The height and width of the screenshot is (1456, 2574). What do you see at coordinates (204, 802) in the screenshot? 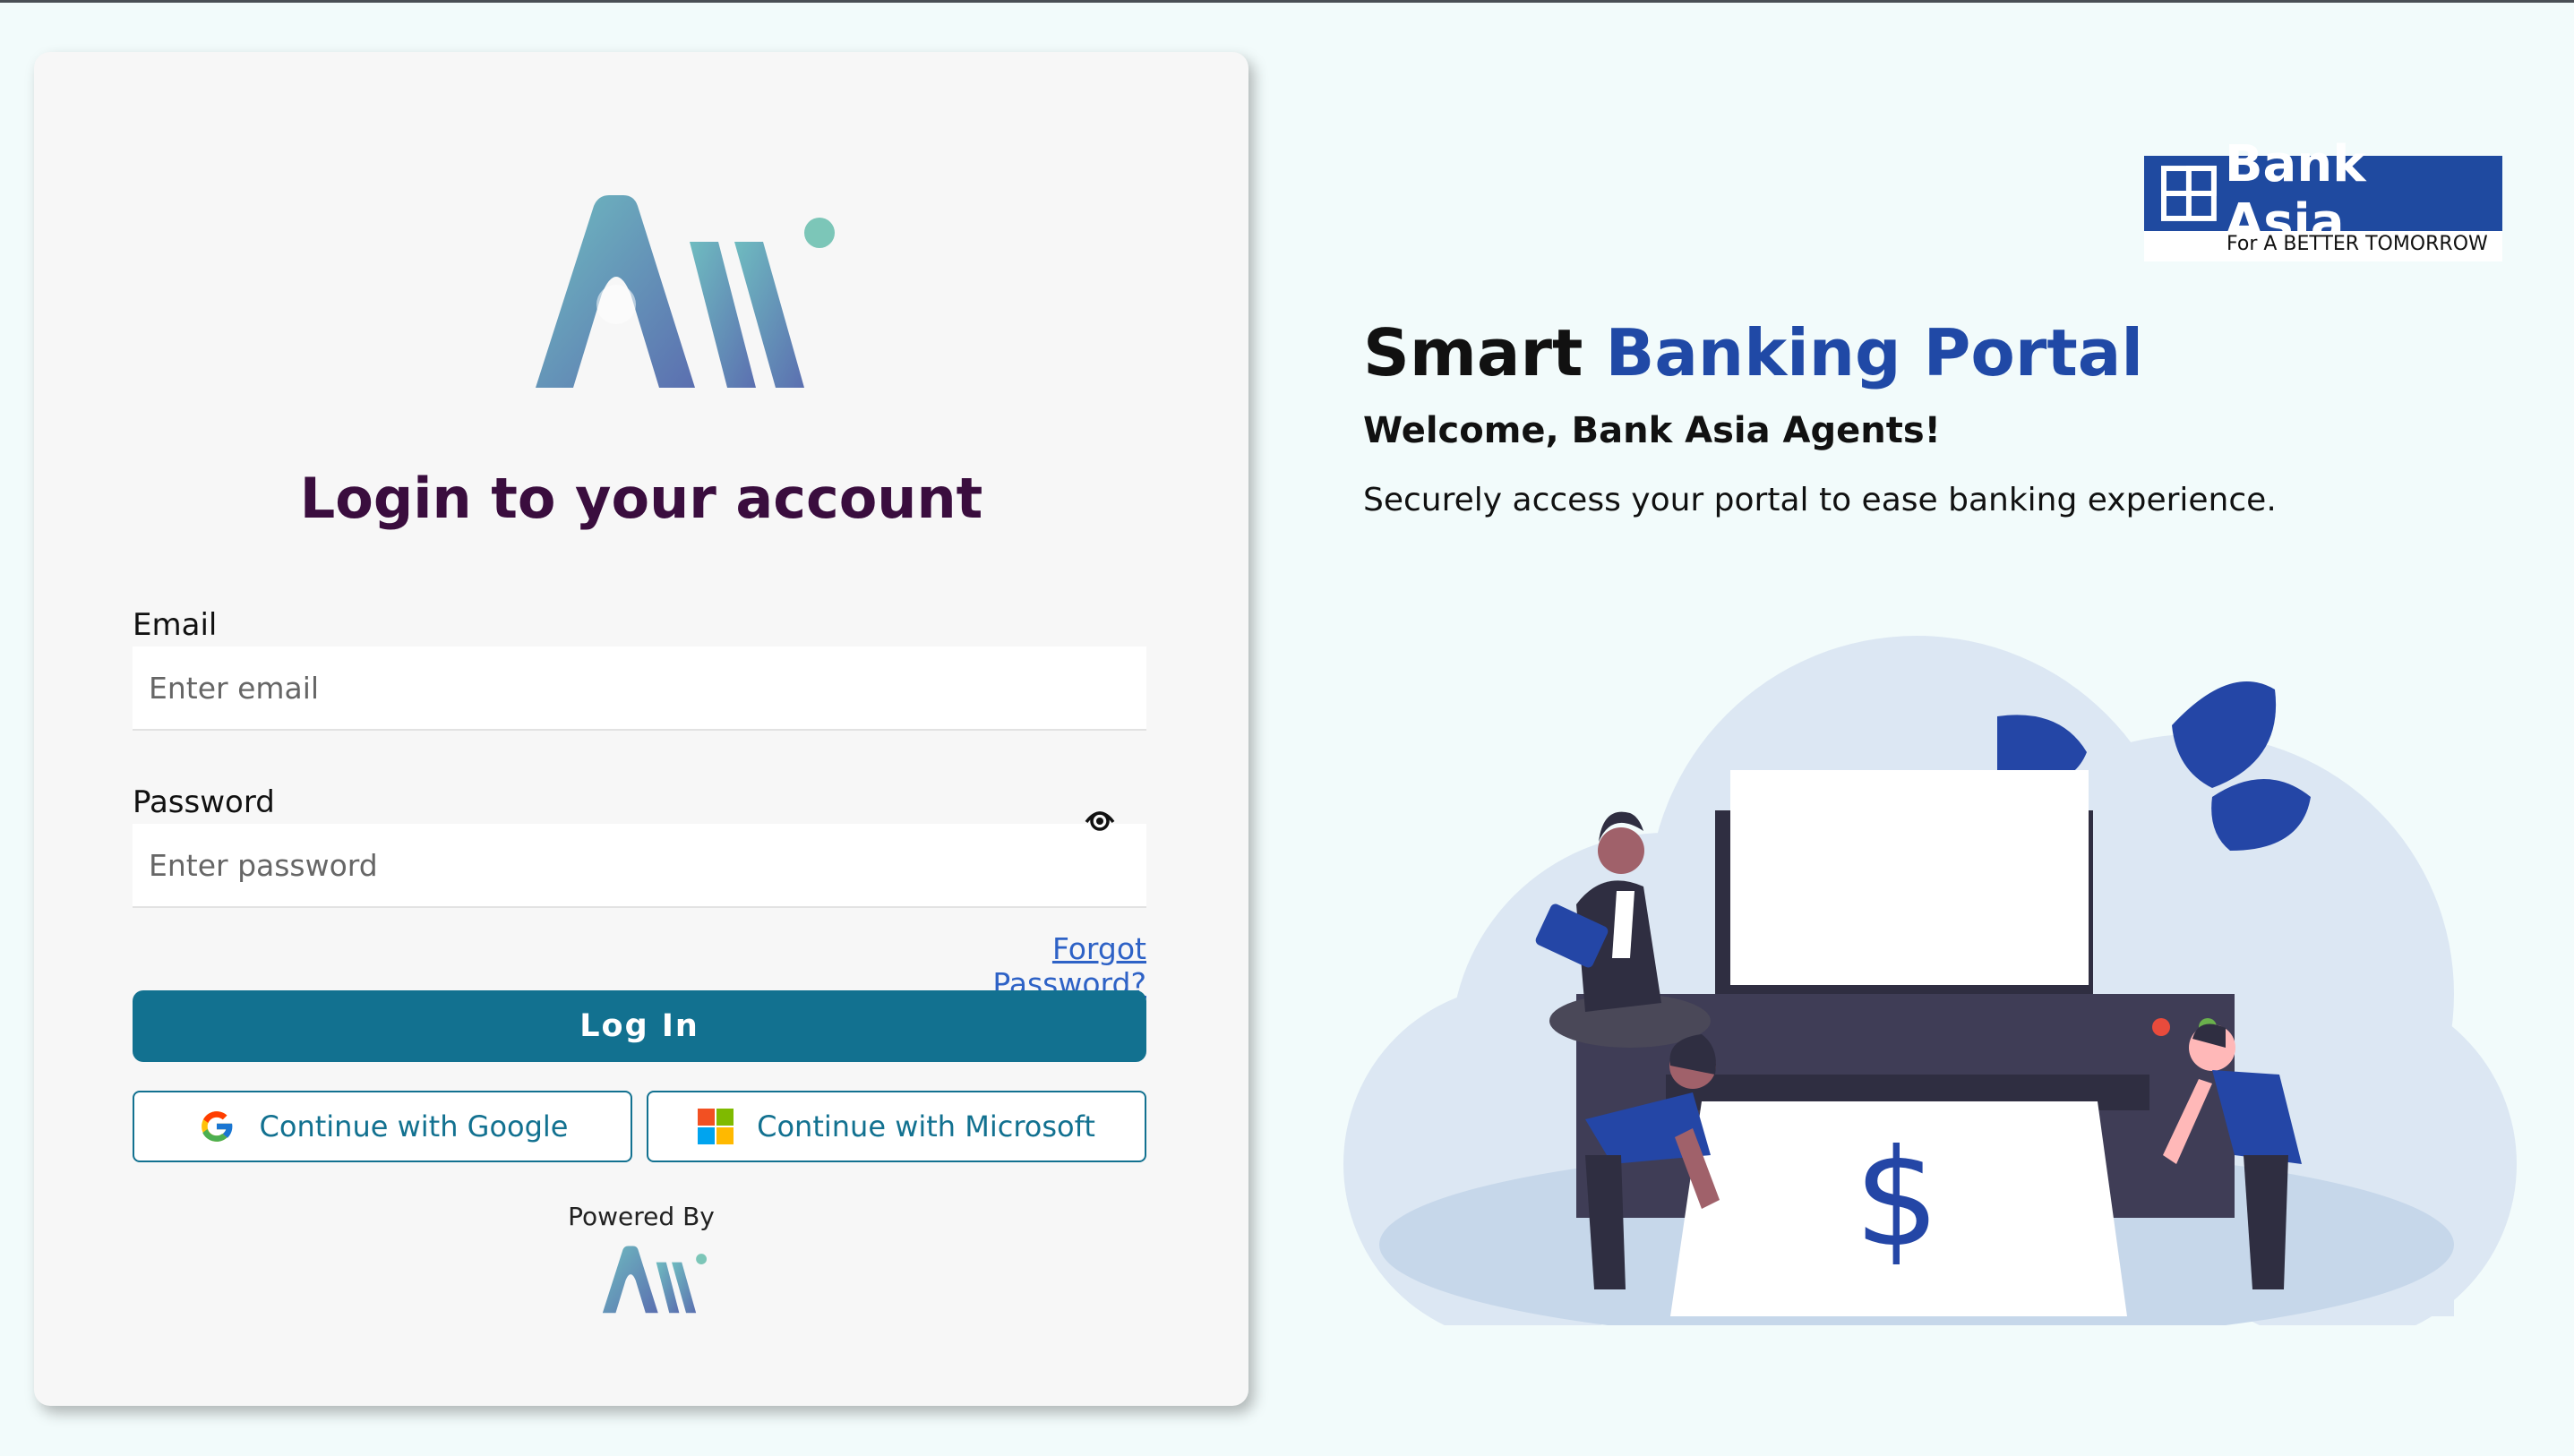
I see `password-label: Password` at bounding box center [204, 802].